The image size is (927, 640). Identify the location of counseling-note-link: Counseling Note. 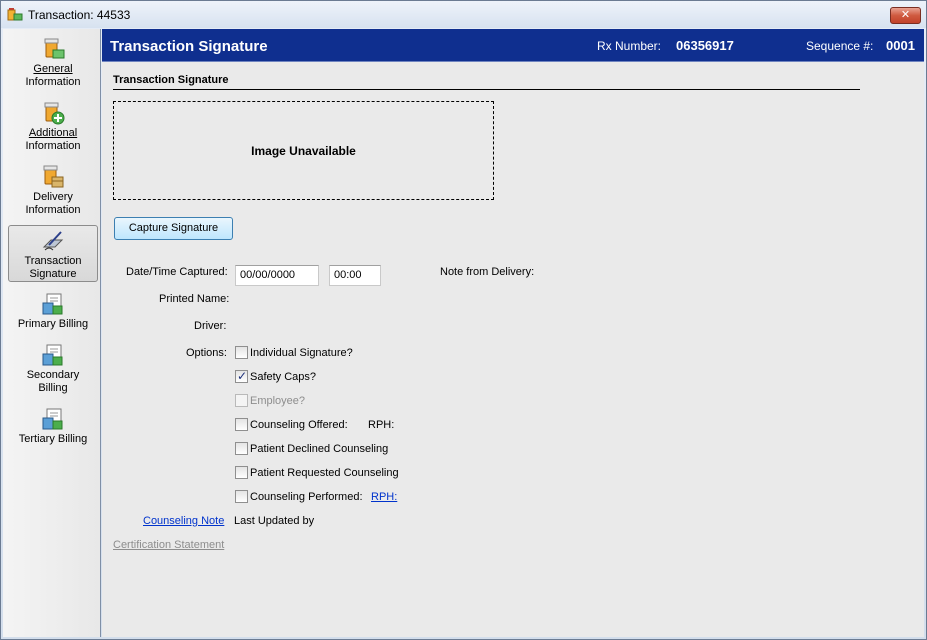
(183, 521).